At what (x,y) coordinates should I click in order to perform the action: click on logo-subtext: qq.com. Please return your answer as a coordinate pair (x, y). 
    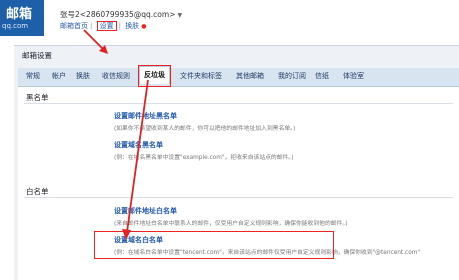
    Looking at the image, I should click on (15, 26).